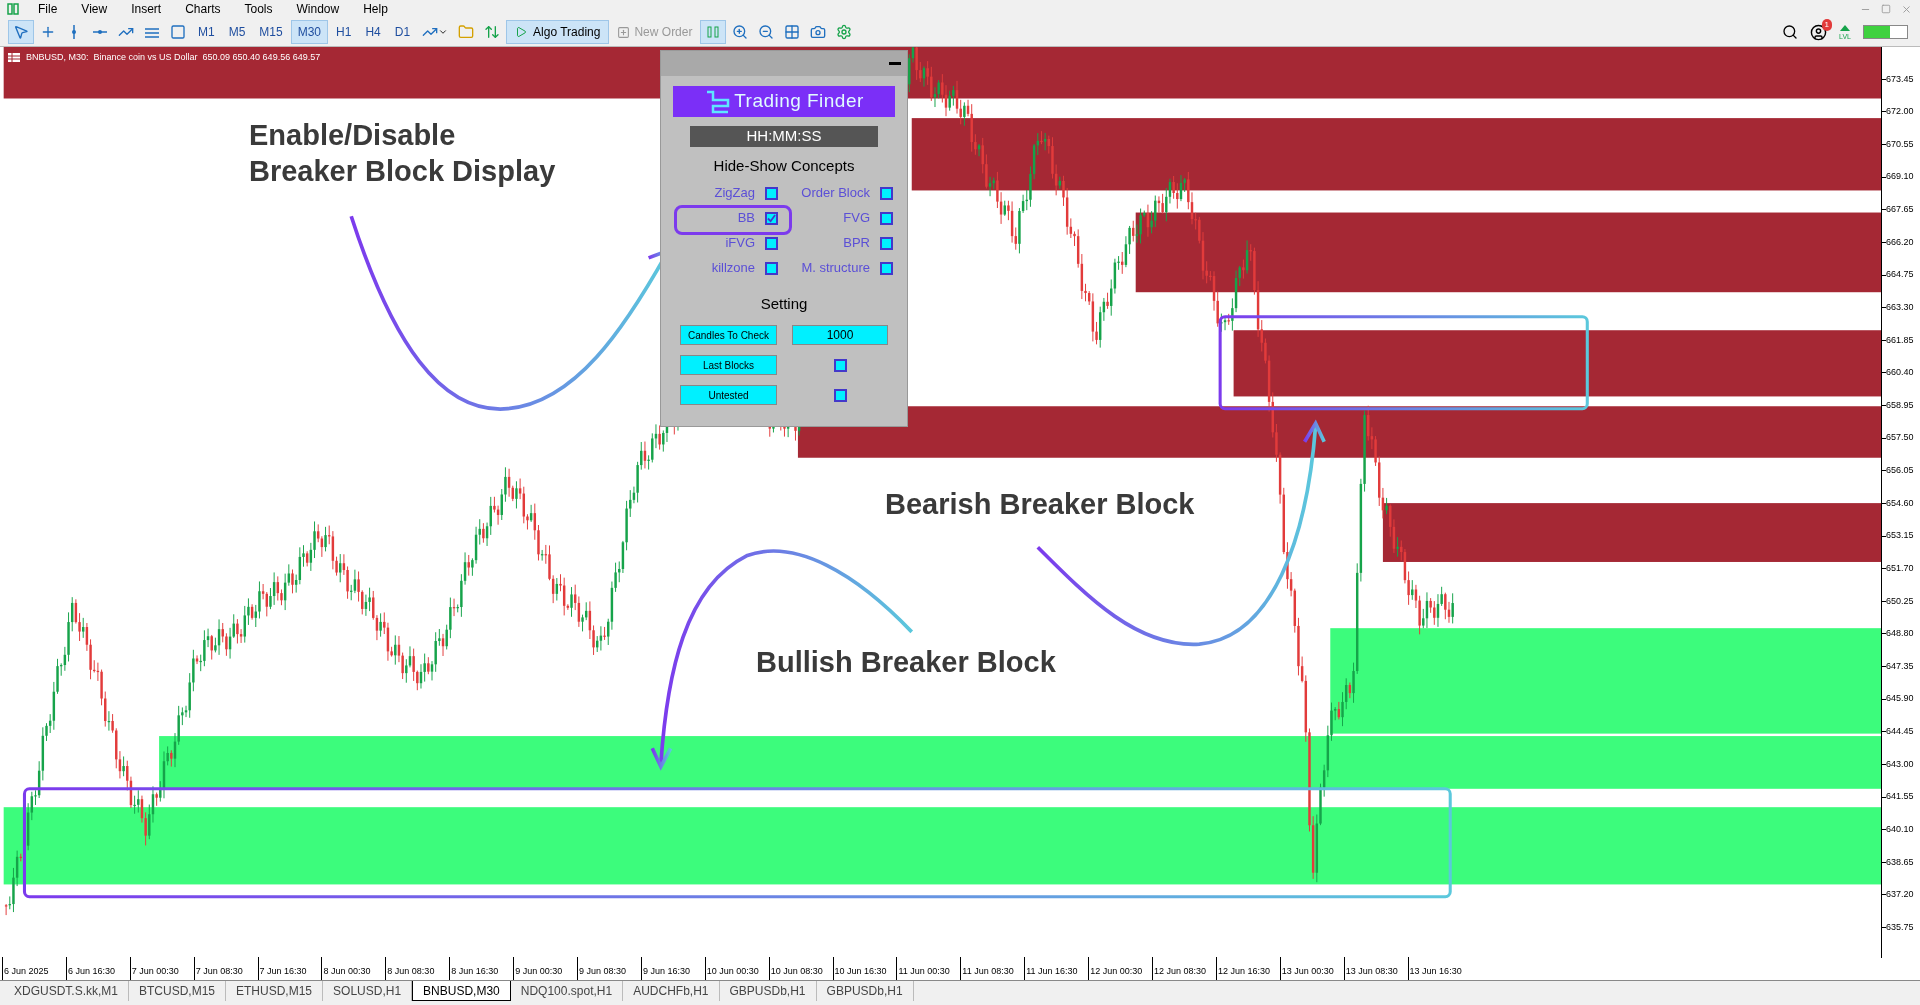  What do you see at coordinates (206, 32) in the screenshot?
I see `timeframe-button: M1` at bounding box center [206, 32].